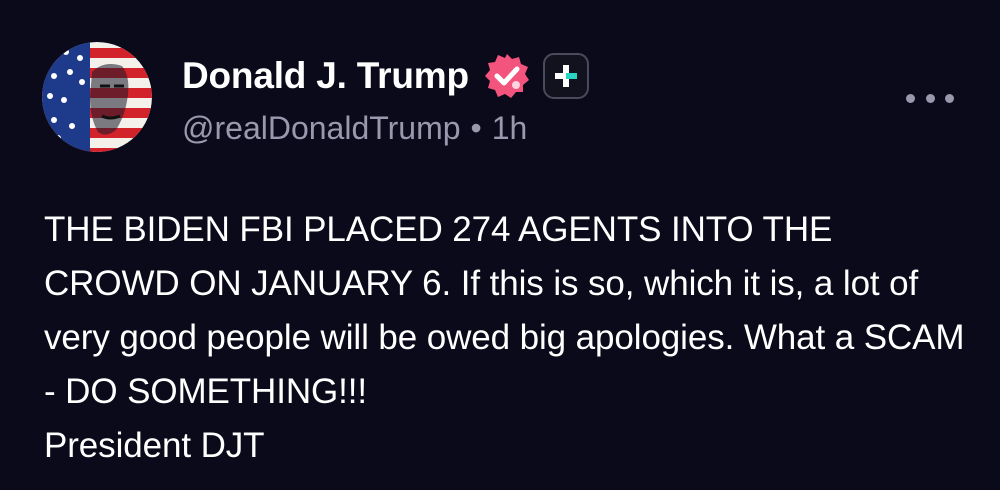  I want to click on avatar, so click(97, 97).